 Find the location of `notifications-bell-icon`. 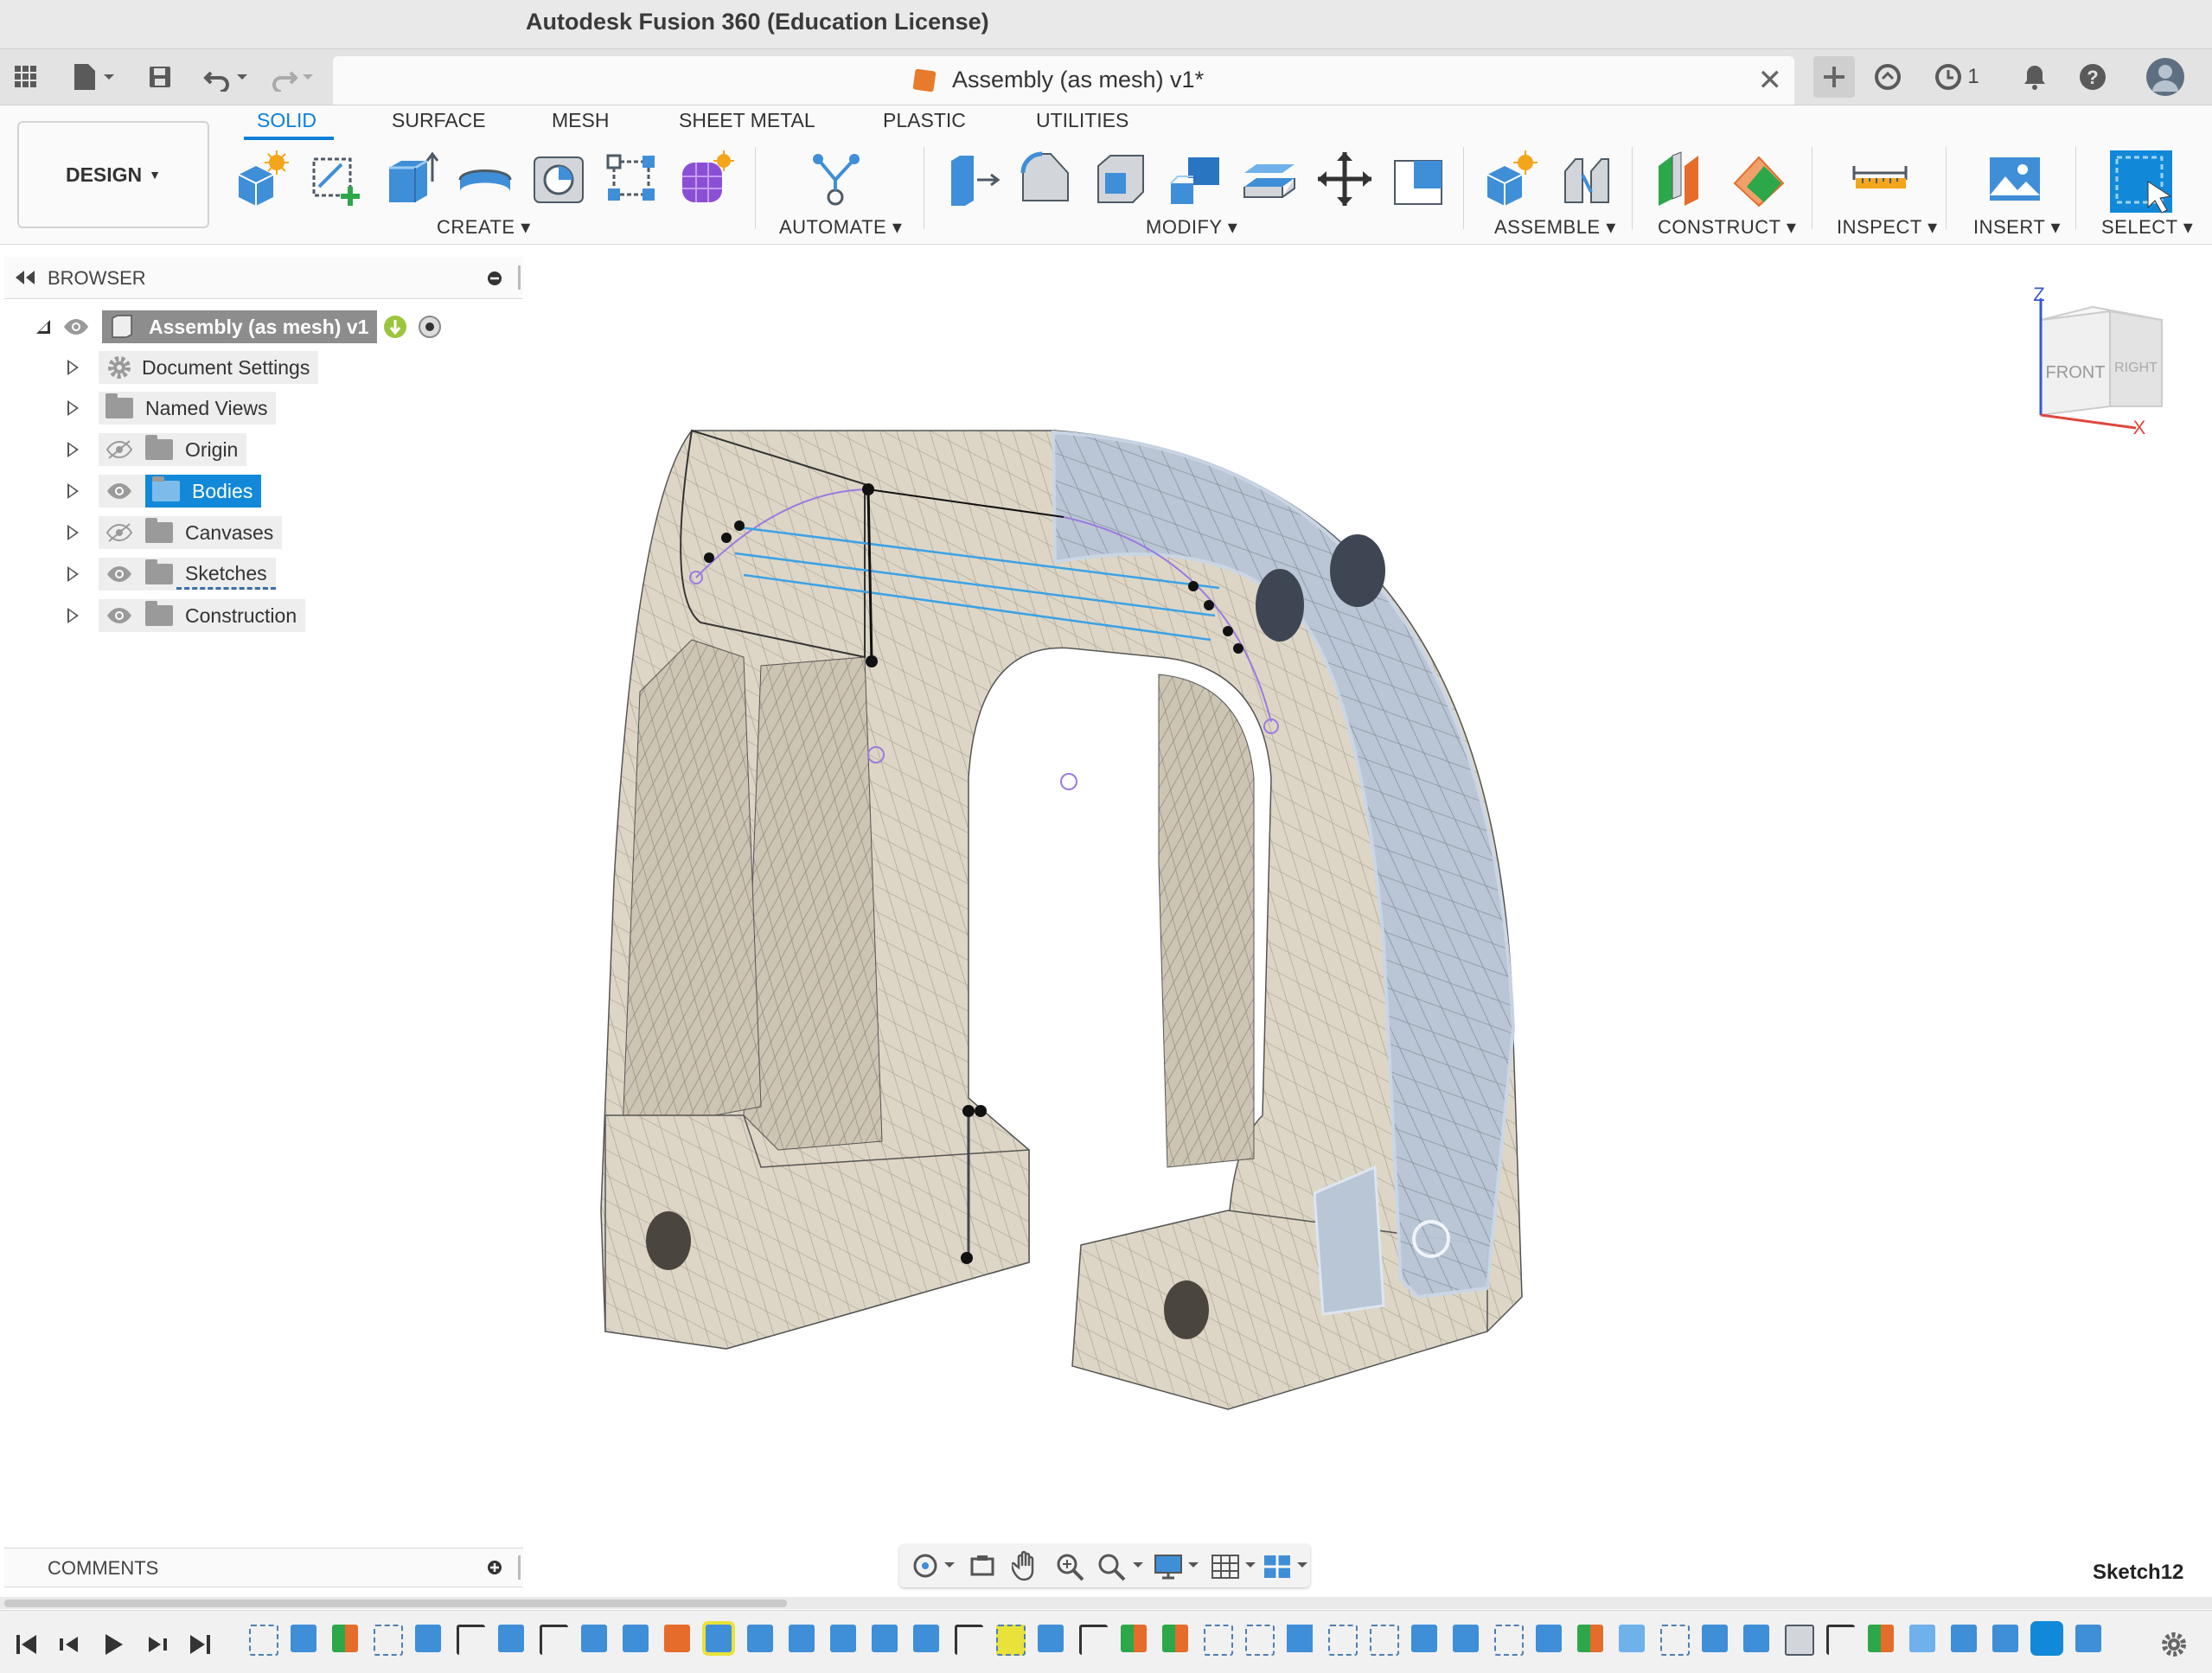

notifications-bell-icon is located at coordinates (2034, 77).